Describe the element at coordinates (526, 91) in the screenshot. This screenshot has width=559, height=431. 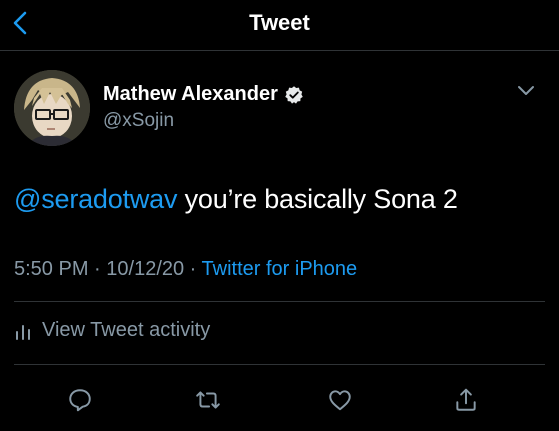
I see `chevron-down-icon` at that location.